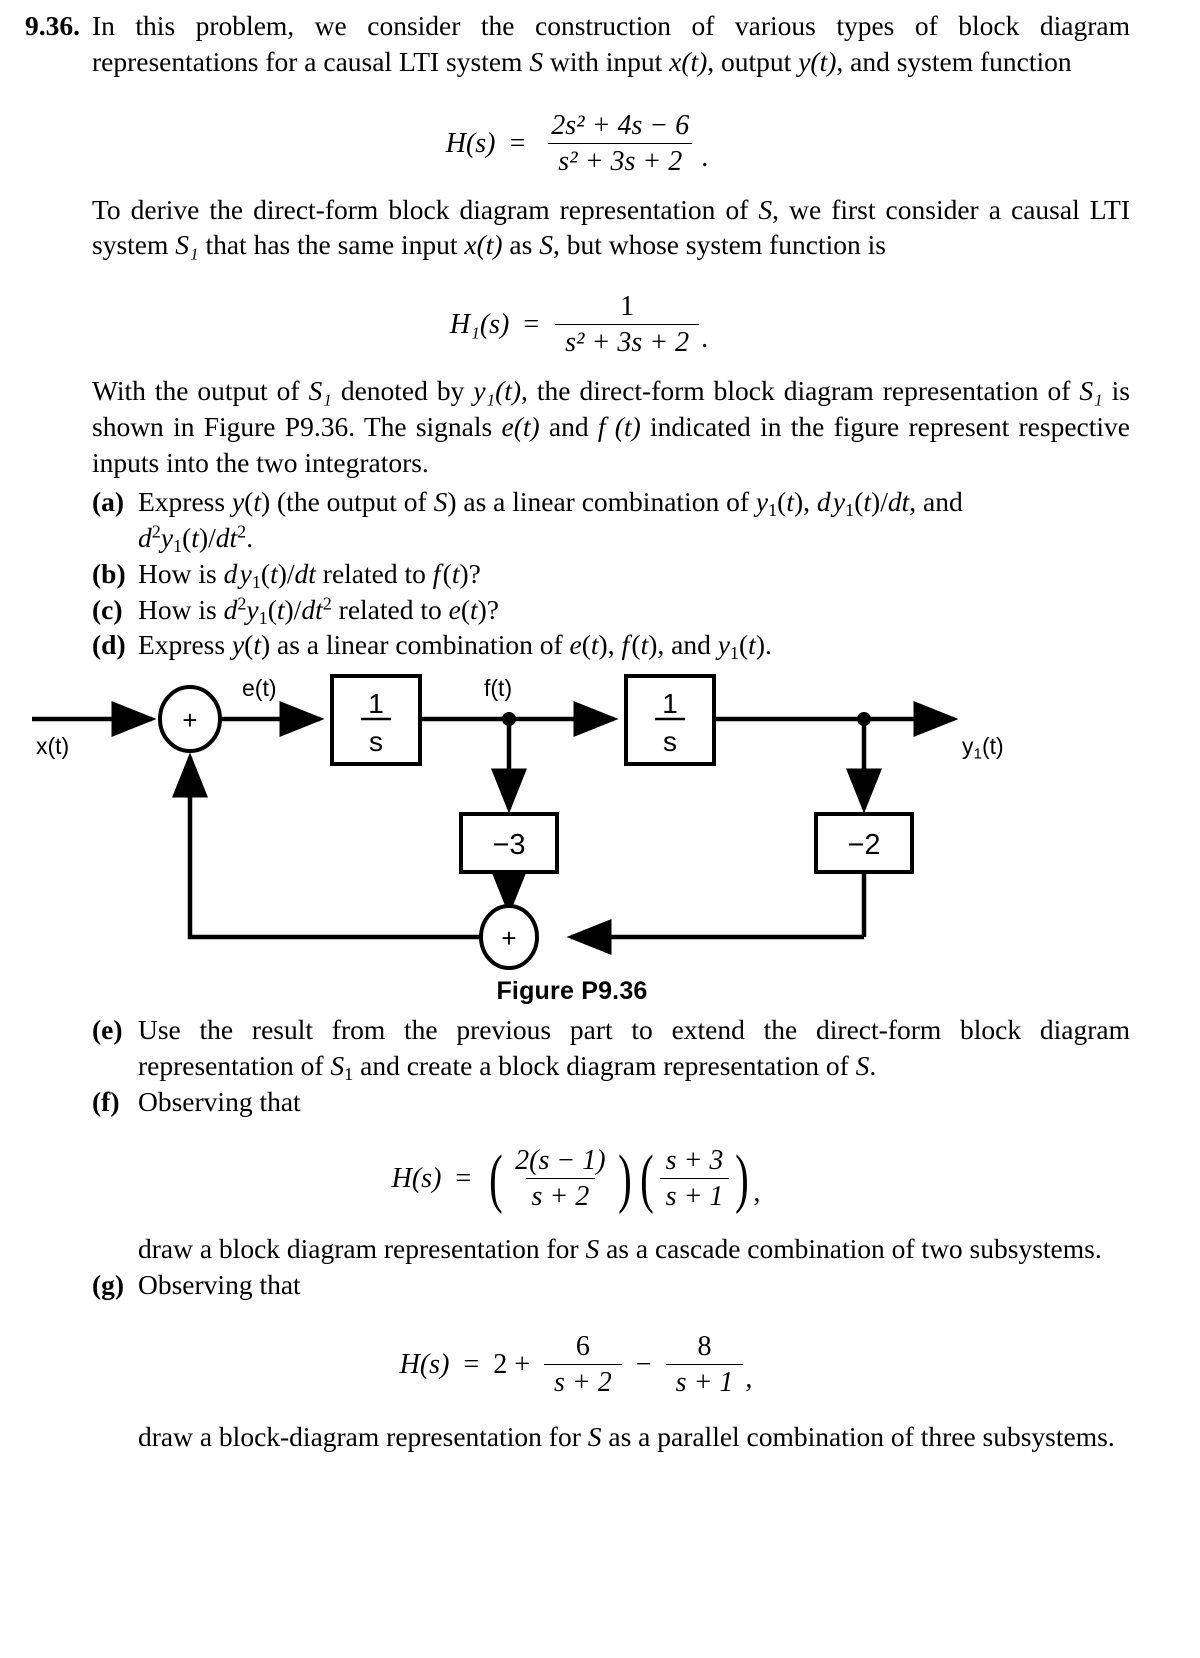  I want to click on equation-h-main-fraction: 2s² + 4s − 6 s² + 3s + 2, so click(620, 144).